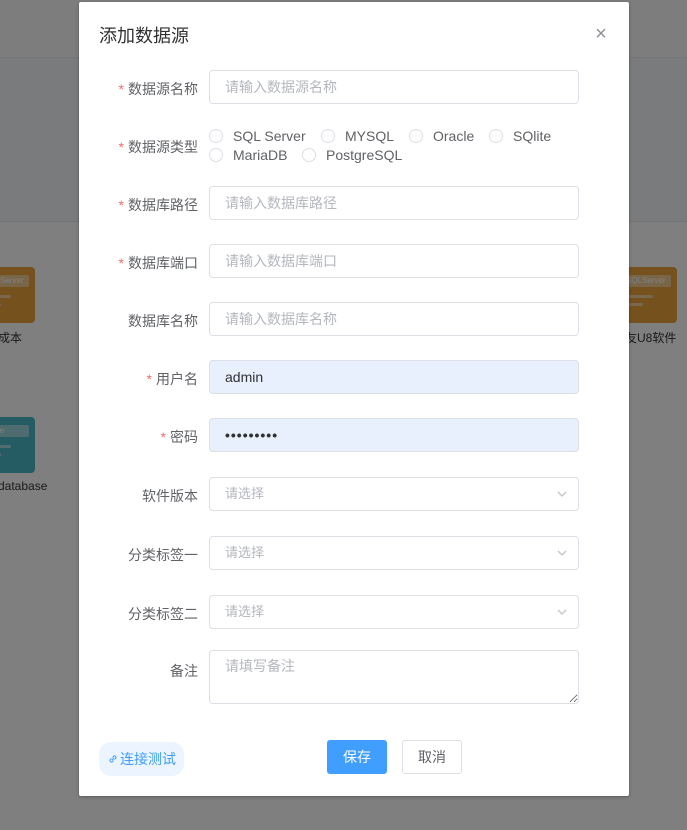 Image resolution: width=687 pixels, height=830 pixels. What do you see at coordinates (394, 553) in the screenshot?
I see `category-tag-1-select: 请选择` at bounding box center [394, 553].